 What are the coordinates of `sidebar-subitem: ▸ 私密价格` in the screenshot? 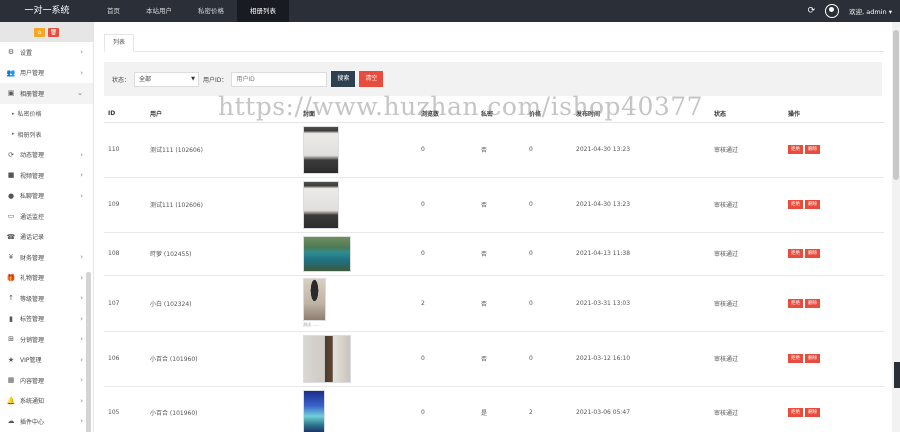 It's located at (46, 114).